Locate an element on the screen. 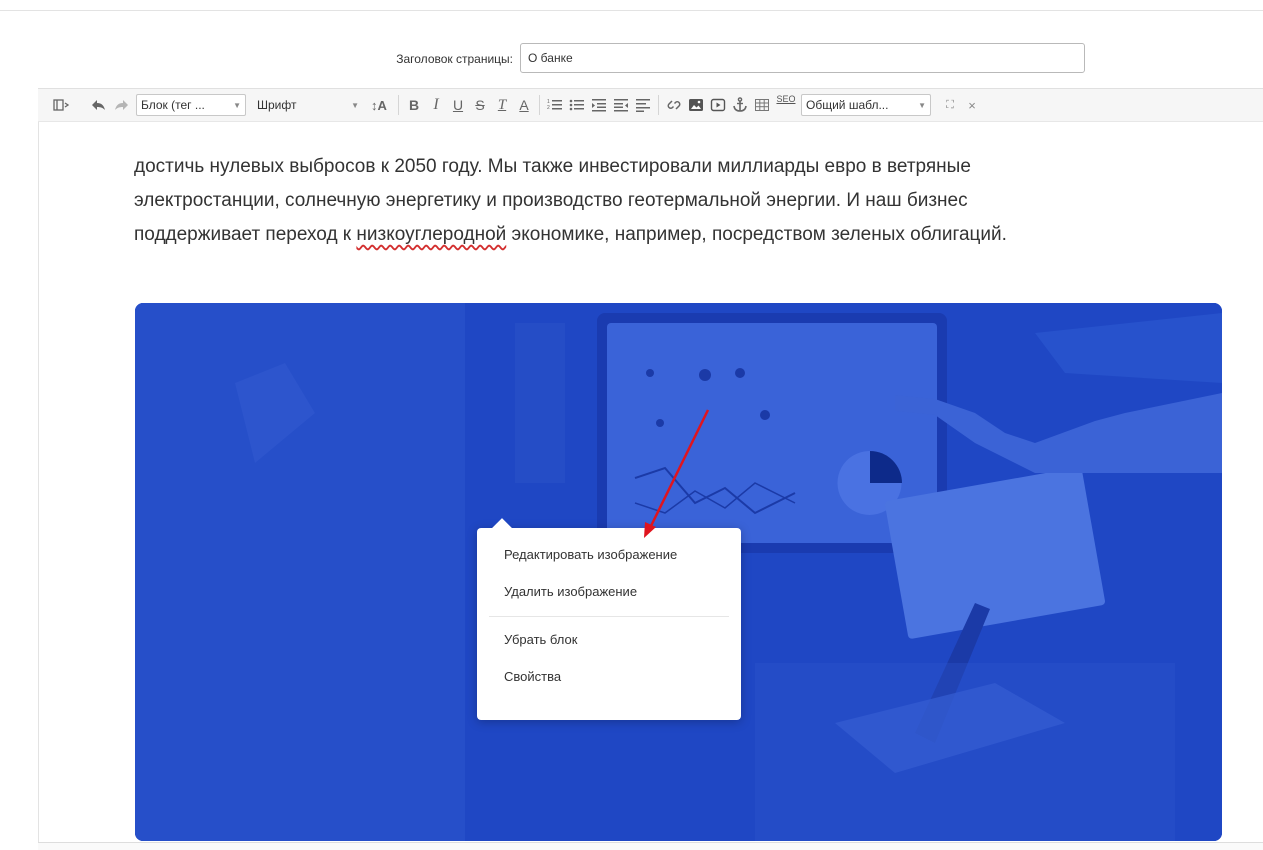  text-fragment: поддерживает переход к is located at coordinates (245, 234).